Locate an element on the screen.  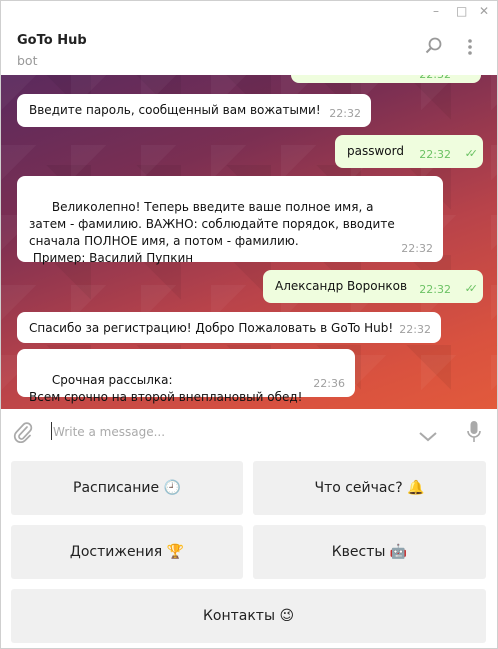
microphone-icon is located at coordinates (474, 434).